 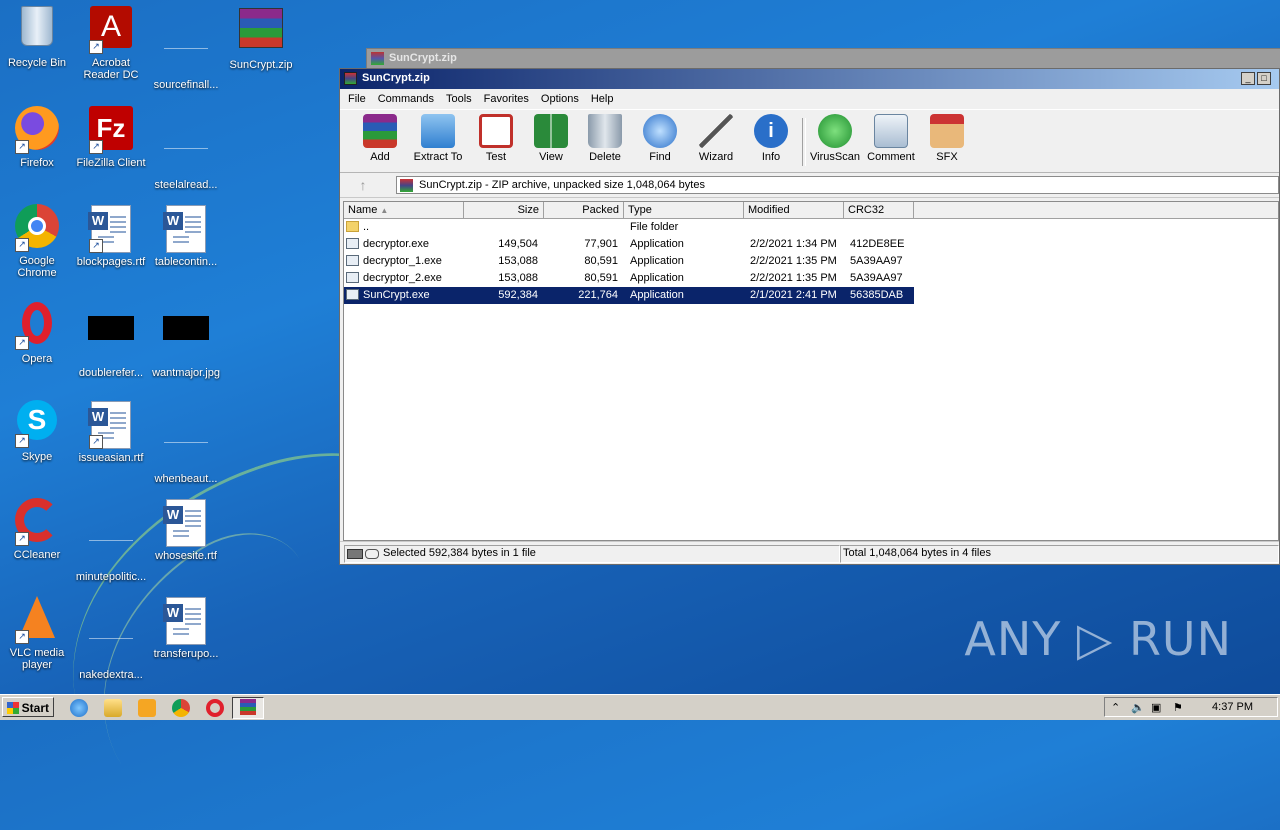 I want to click on winrar-taskbar-button, so click(x=248, y=708).